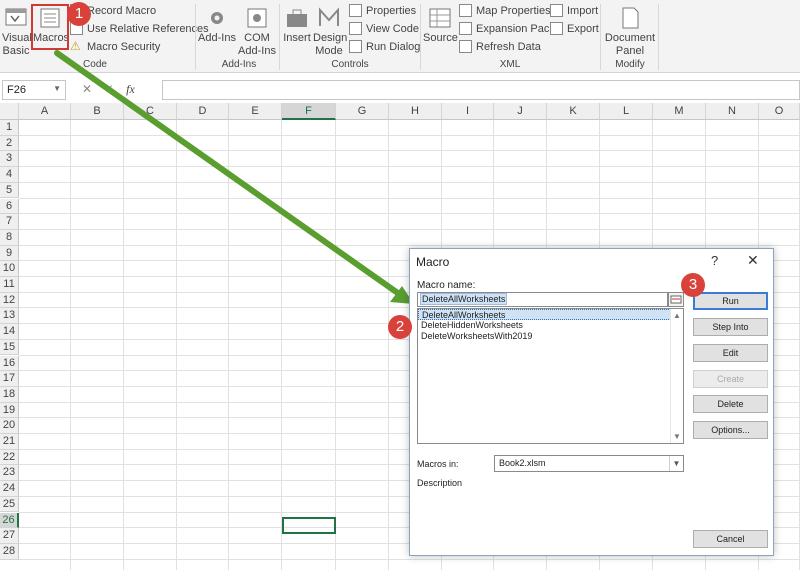 This screenshot has width=800, height=570. Describe the element at coordinates (542, 299) in the screenshot. I see `macro-name-input: DeleteAllWorksheets` at that location.